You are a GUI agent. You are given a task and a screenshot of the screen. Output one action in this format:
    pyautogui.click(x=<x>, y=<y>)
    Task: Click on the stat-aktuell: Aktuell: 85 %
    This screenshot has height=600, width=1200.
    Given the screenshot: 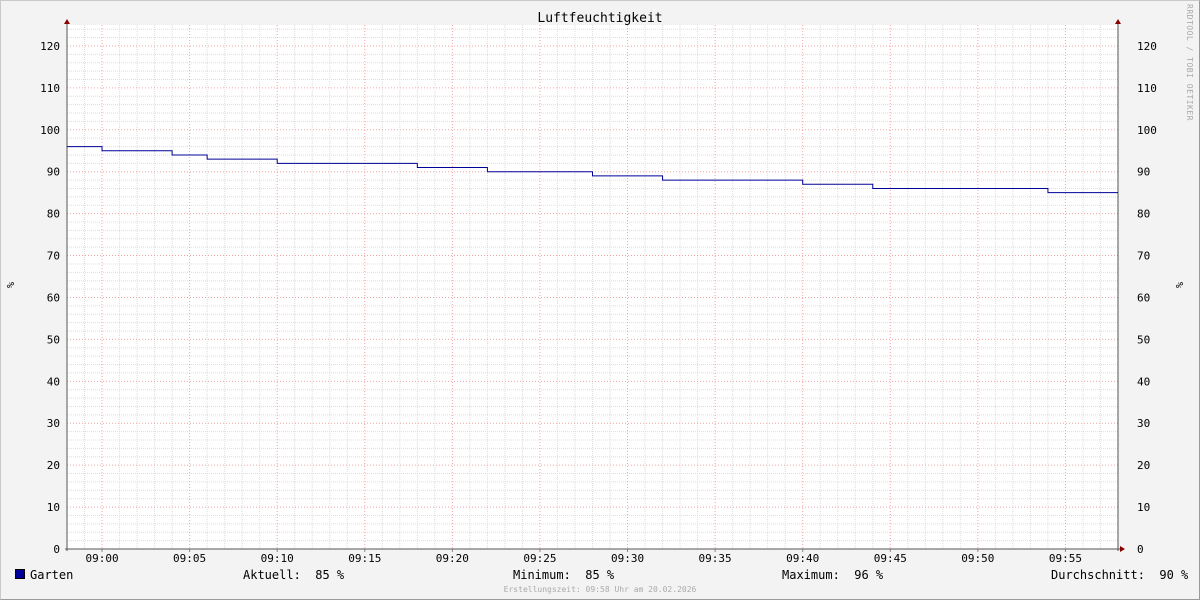 What is the action you would take?
    pyautogui.click(x=293, y=575)
    